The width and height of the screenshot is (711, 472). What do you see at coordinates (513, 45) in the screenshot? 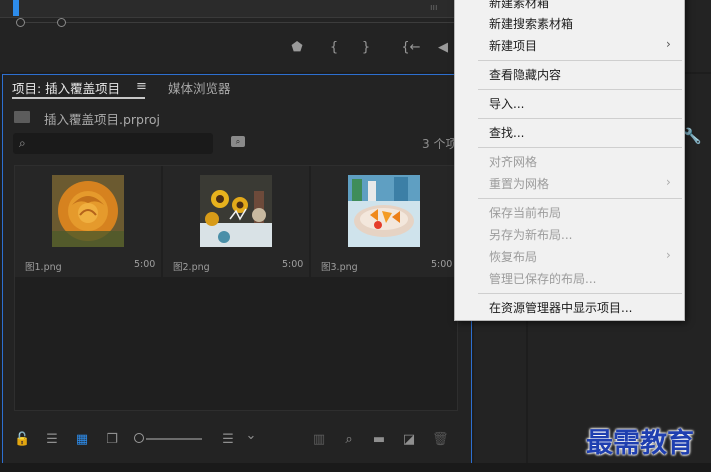
I see `menu-item-new-item: 新建项目` at bounding box center [513, 45].